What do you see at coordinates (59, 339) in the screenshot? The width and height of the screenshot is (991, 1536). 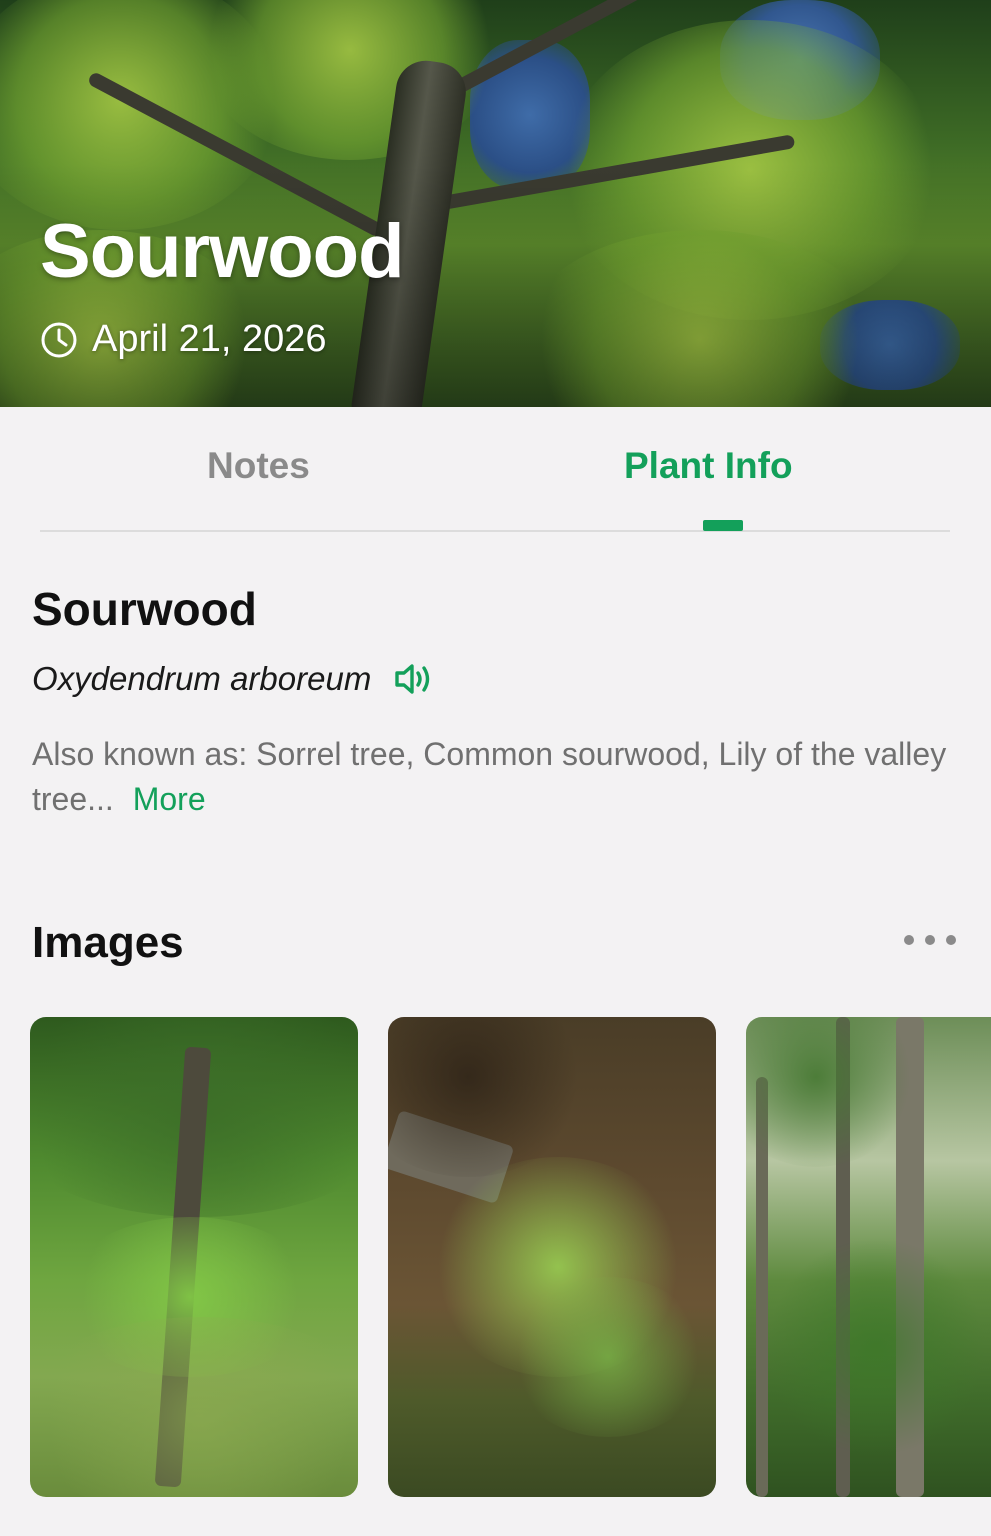 I see `clock-icon` at bounding box center [59, 339].